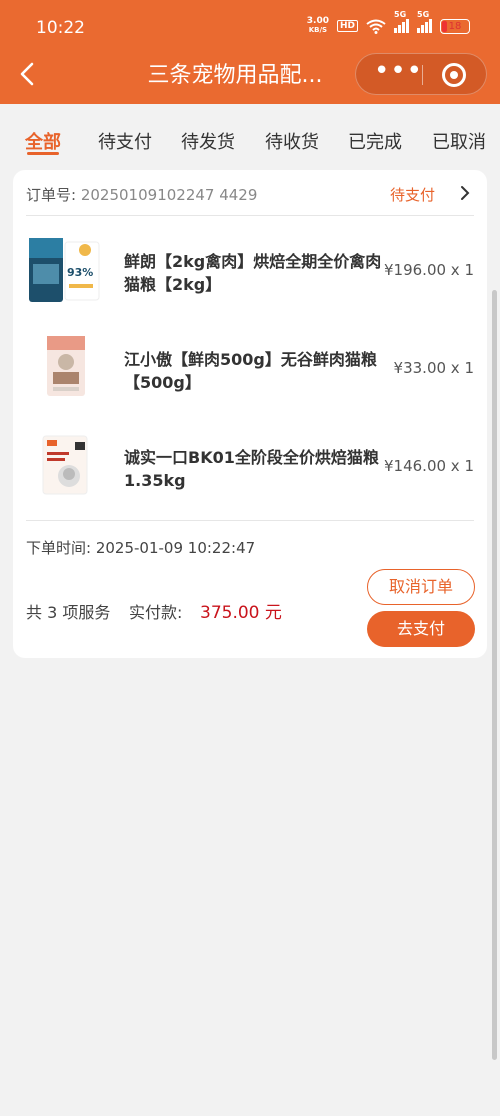 This screenshot has width=500, height=1116. Describe the element at coordinates (253, 273) in the screenshot. I see `product-name: 鲜朗【2kg禽肉】烘焙全期全价禽肉猫粮【2kg】` at that location.